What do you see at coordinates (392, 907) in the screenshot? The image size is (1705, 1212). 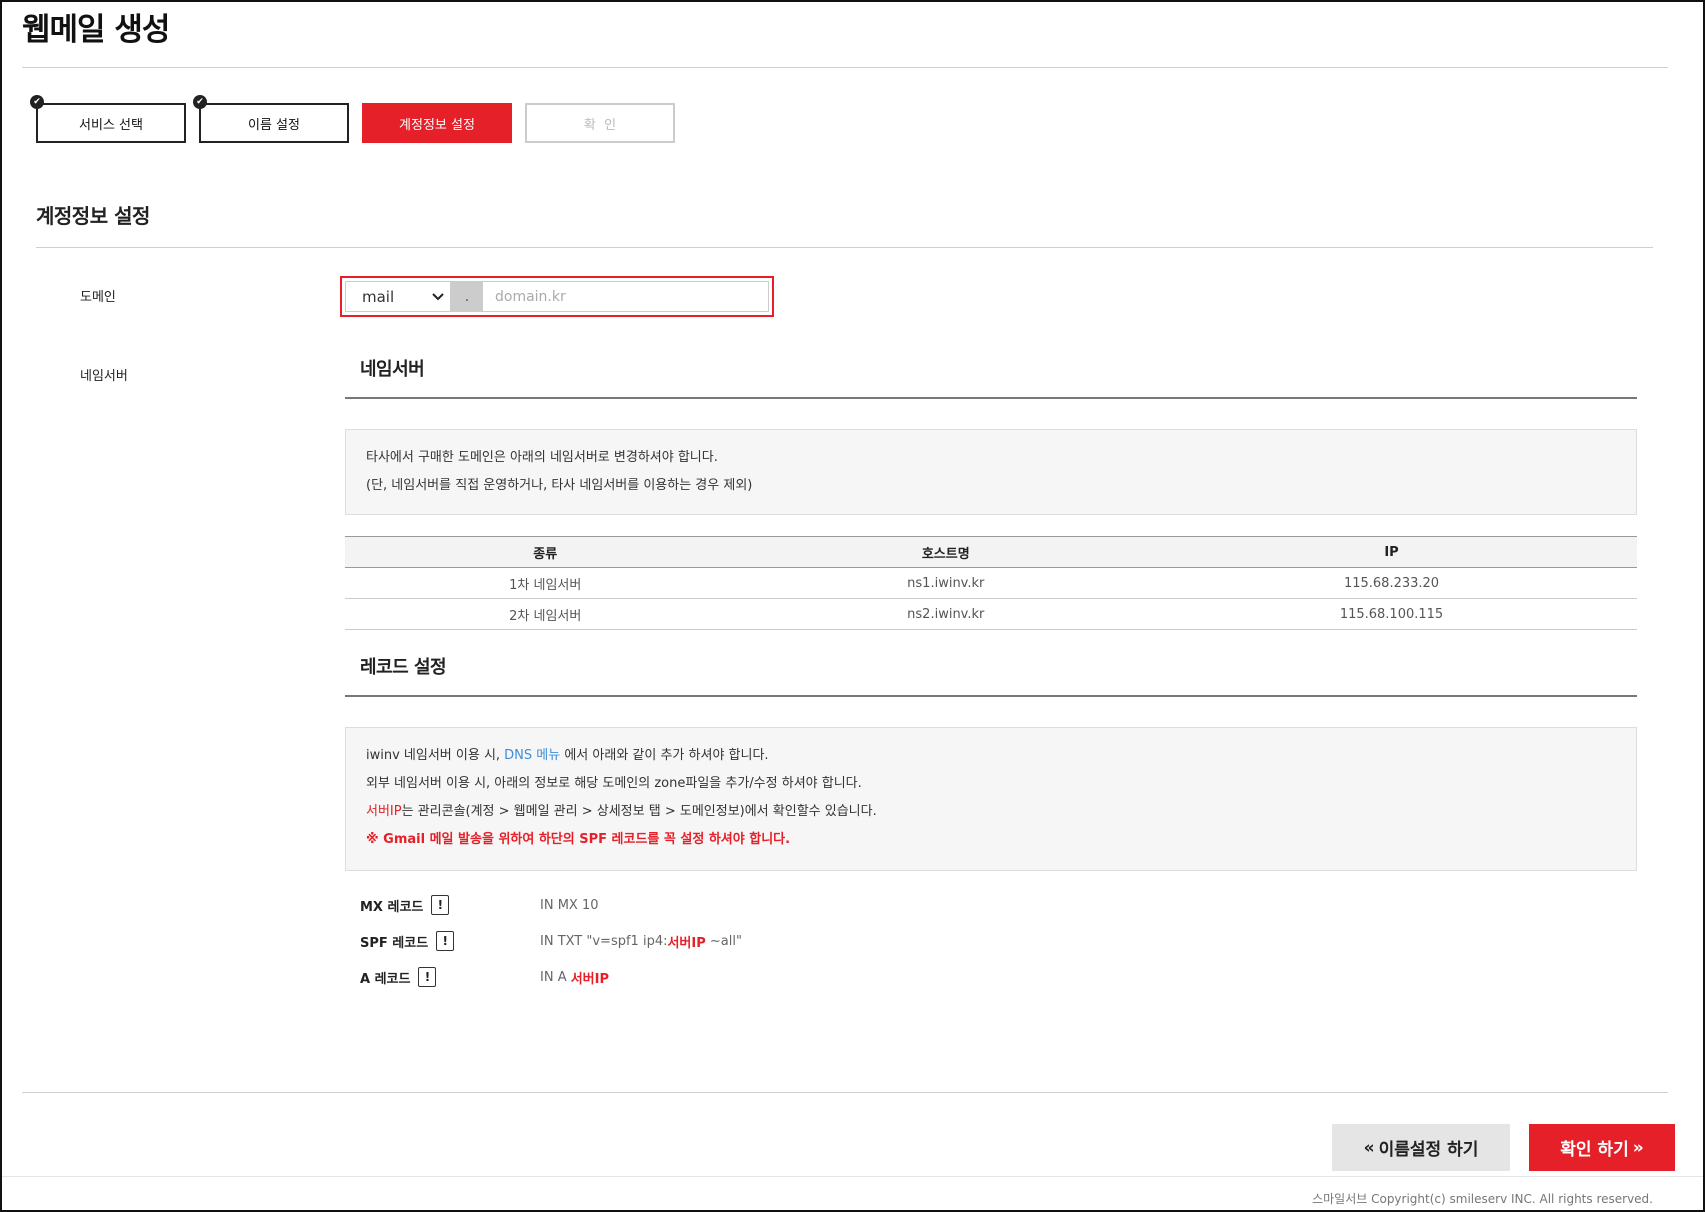 I see `record-label: MX 레코드` at bounding box center [392, 907].